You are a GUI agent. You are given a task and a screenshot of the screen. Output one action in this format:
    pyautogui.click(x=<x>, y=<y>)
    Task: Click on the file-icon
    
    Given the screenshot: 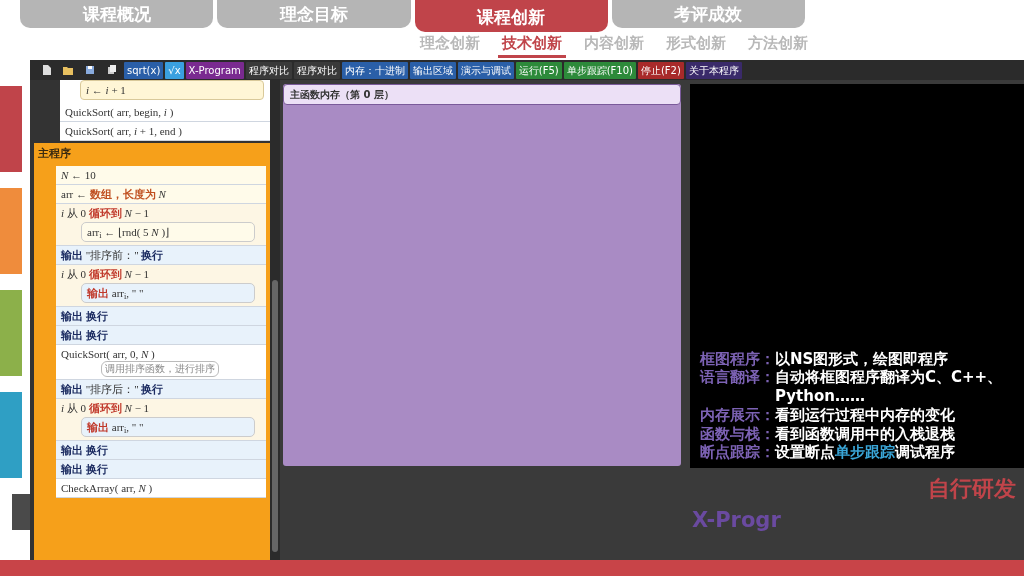 What is the action you would take?
    pyautogui.click(x=46, y=70)
    